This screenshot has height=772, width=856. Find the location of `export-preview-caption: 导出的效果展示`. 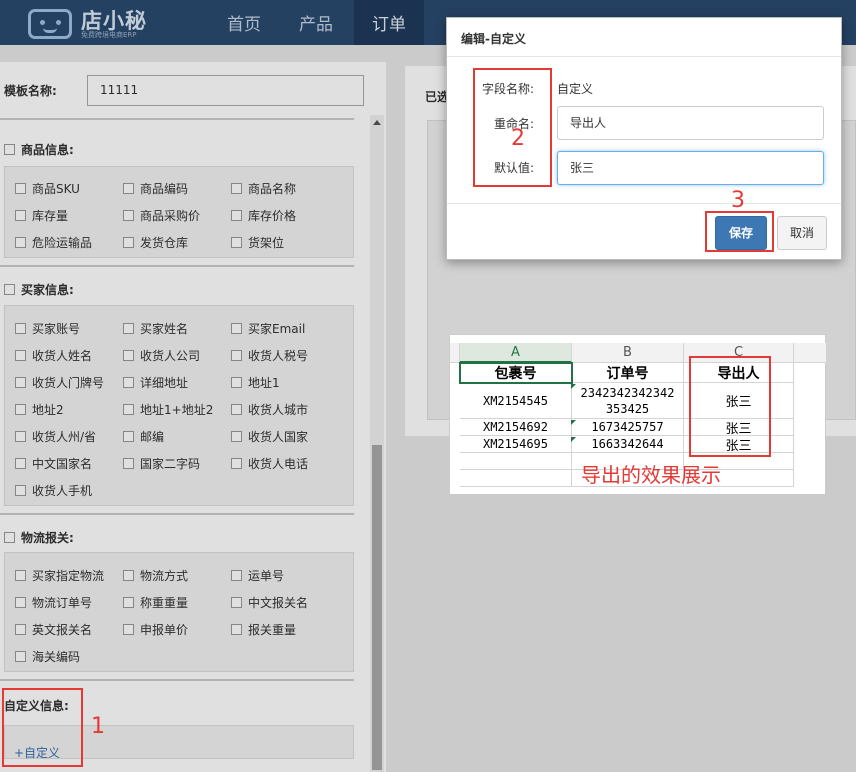

export-preview-caption: 导出的效果展示 is located at coordinates (651, 475).